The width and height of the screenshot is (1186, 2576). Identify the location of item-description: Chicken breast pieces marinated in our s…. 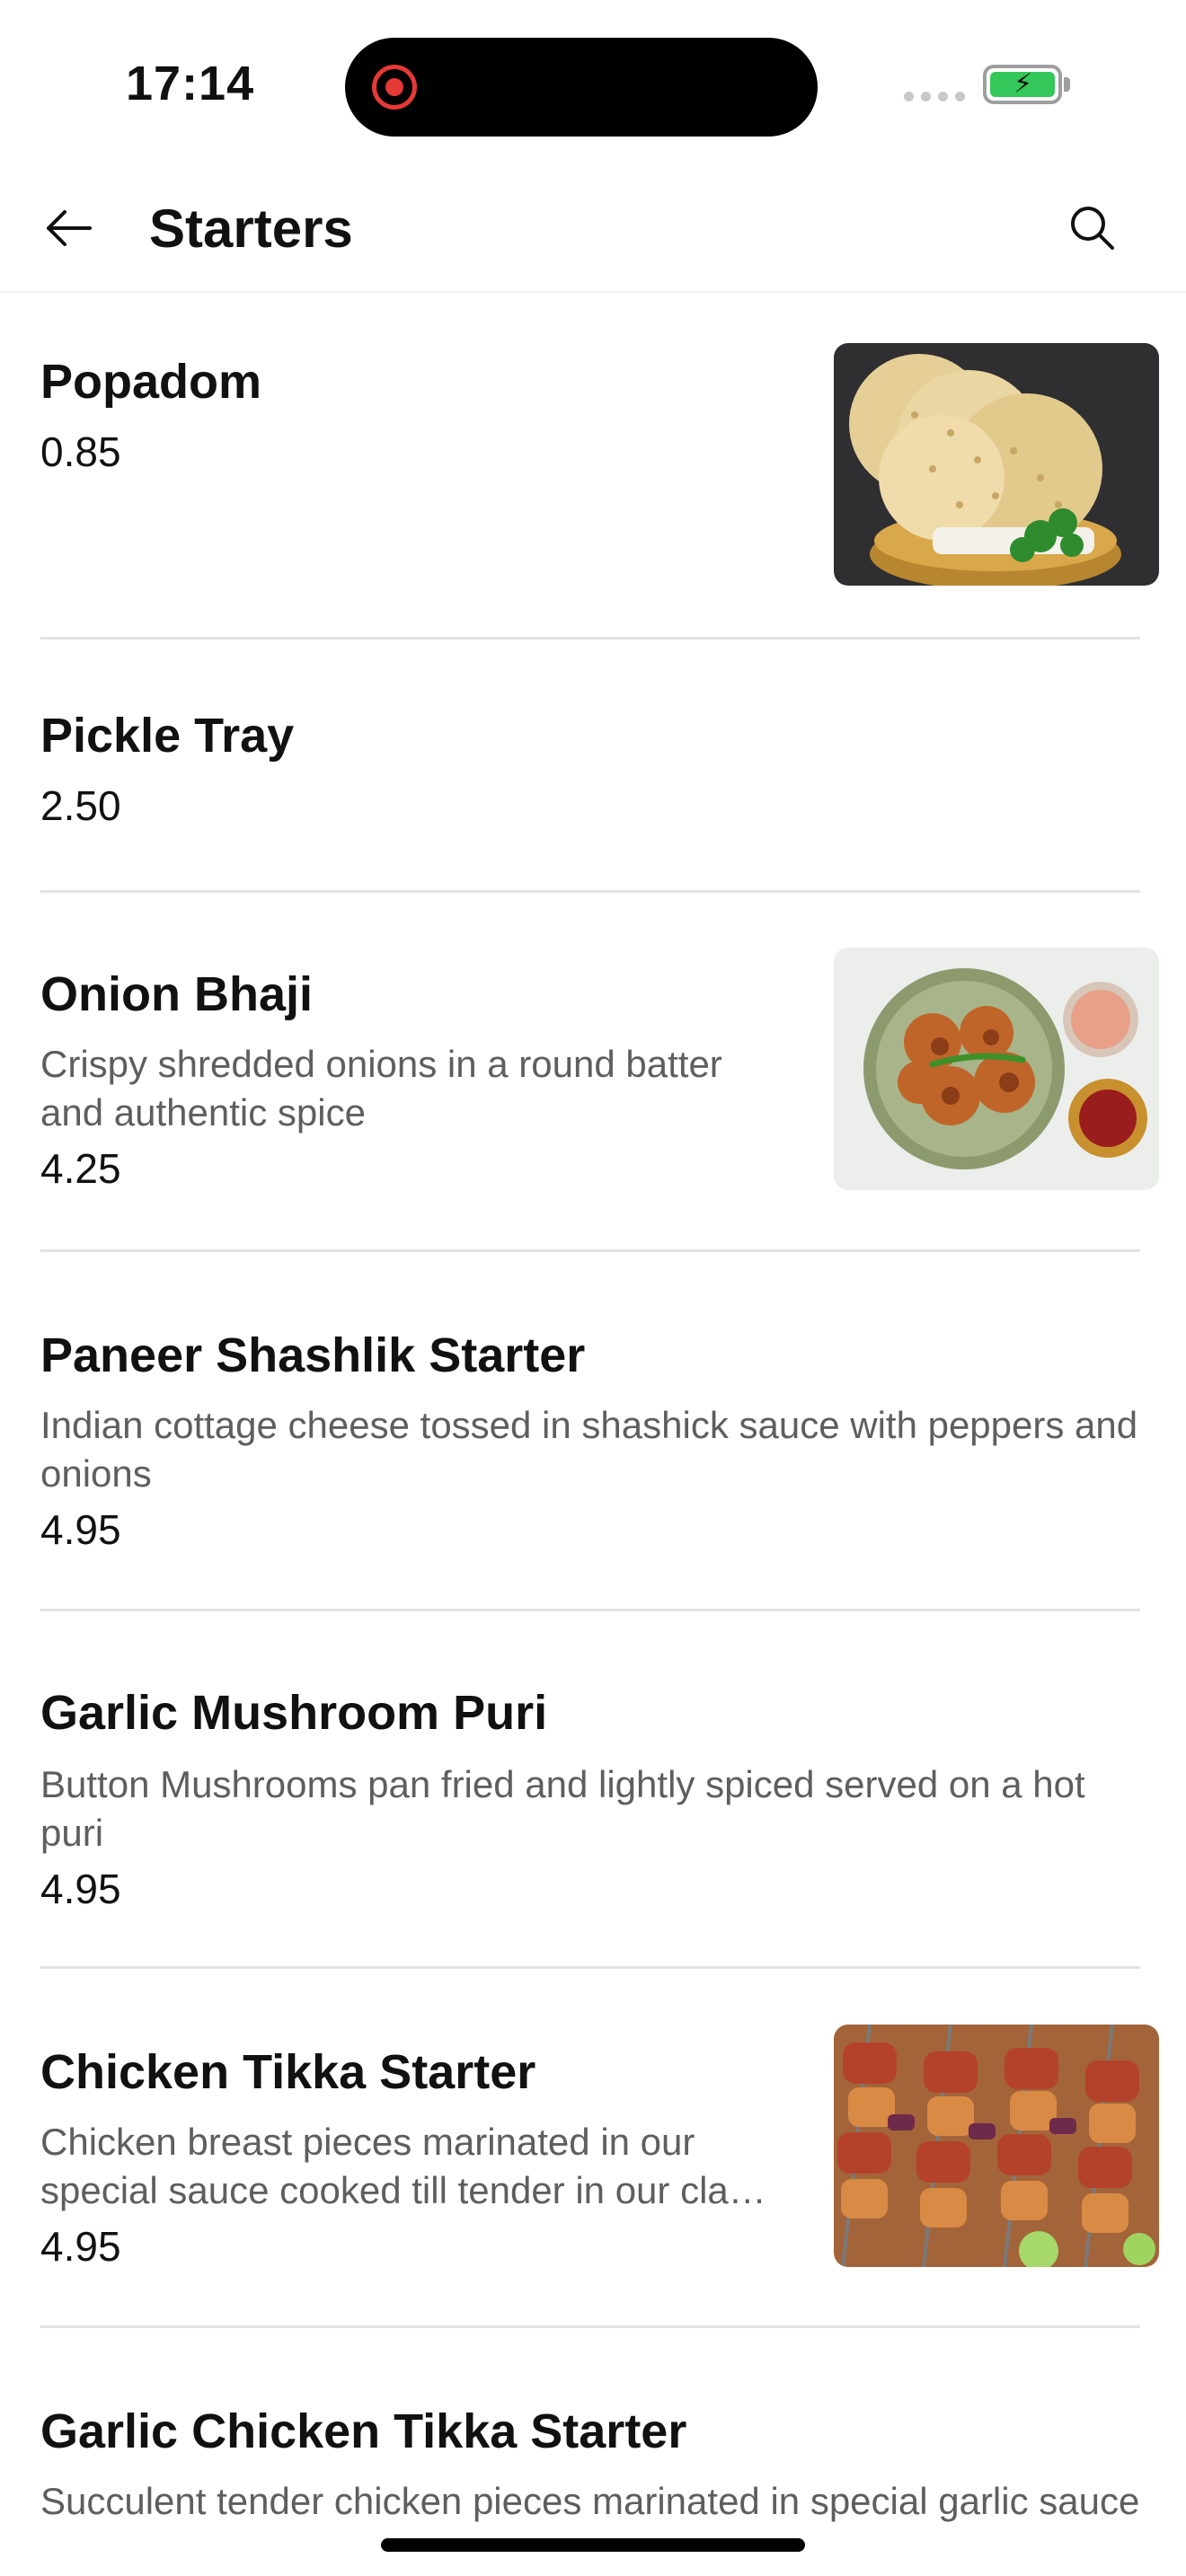
(403, 2166).